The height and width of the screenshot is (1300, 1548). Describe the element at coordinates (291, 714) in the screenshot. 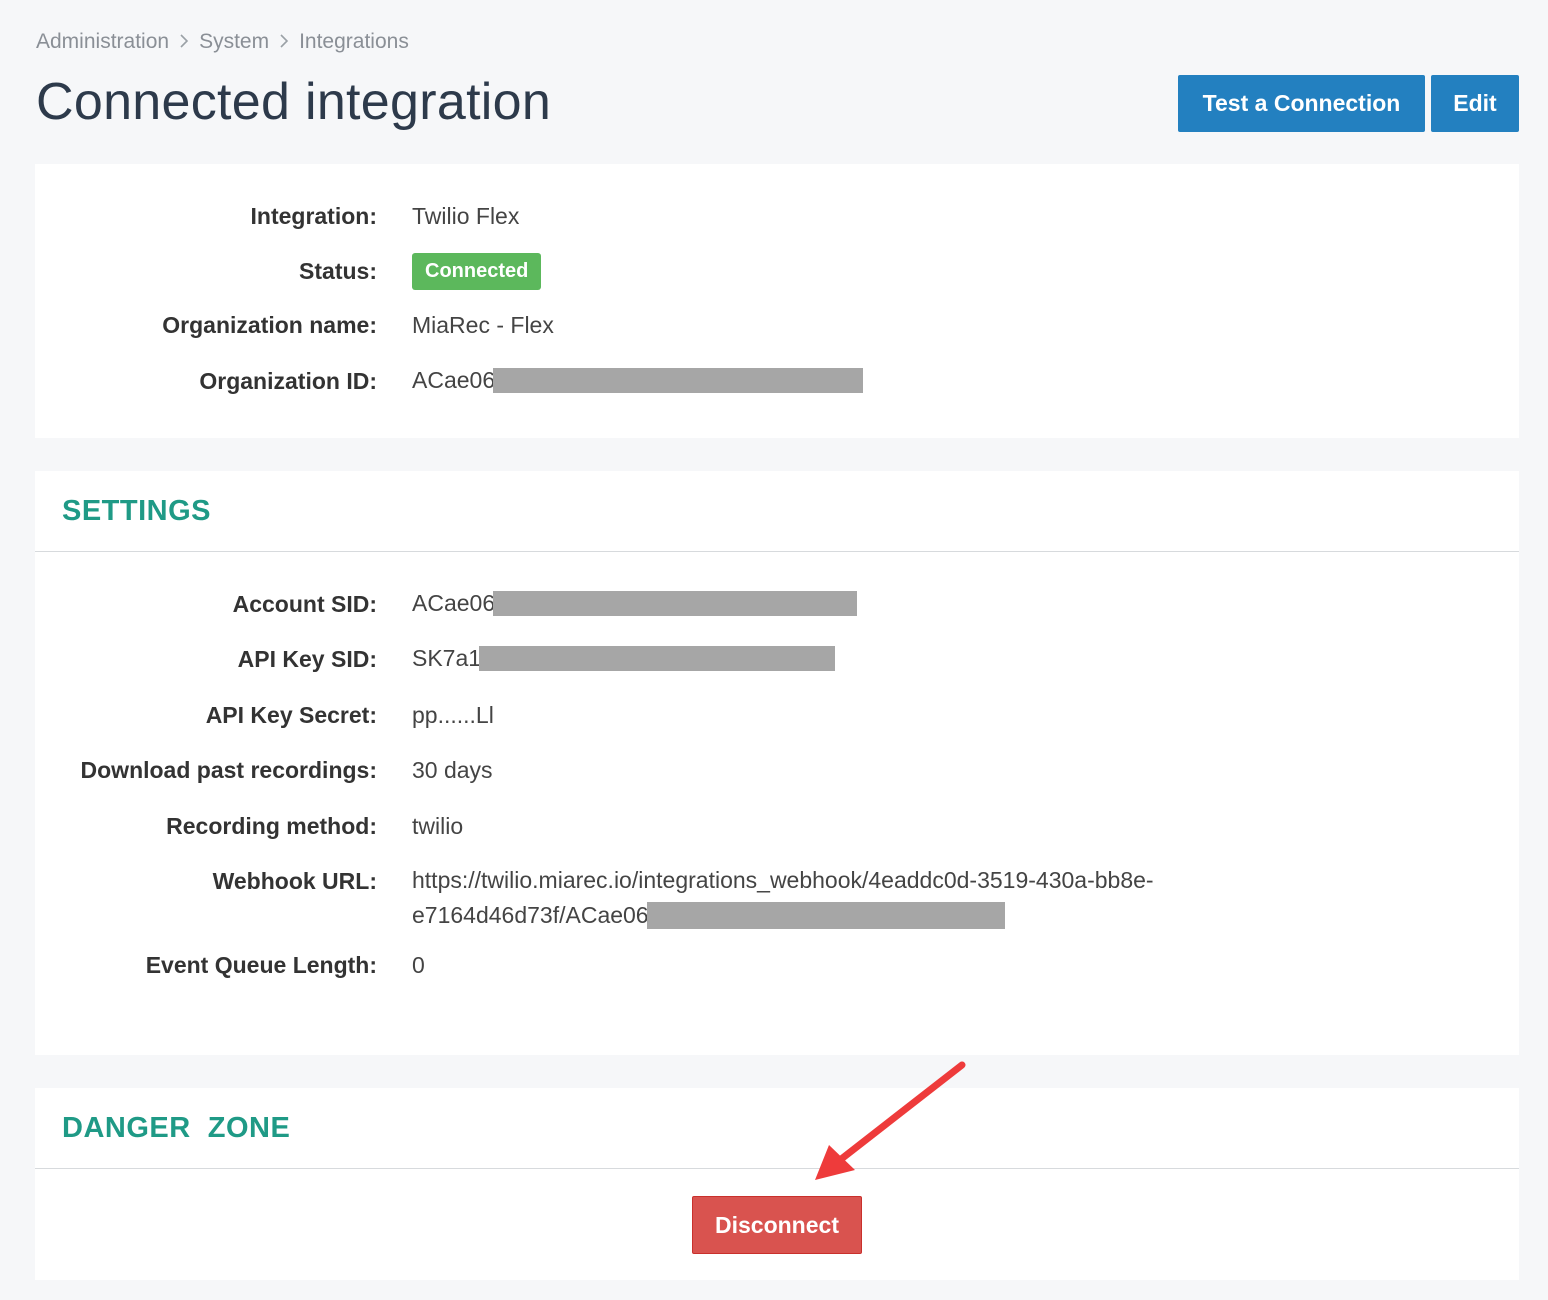

I see `api-key-secret-label: API Key Secret:` at that location.